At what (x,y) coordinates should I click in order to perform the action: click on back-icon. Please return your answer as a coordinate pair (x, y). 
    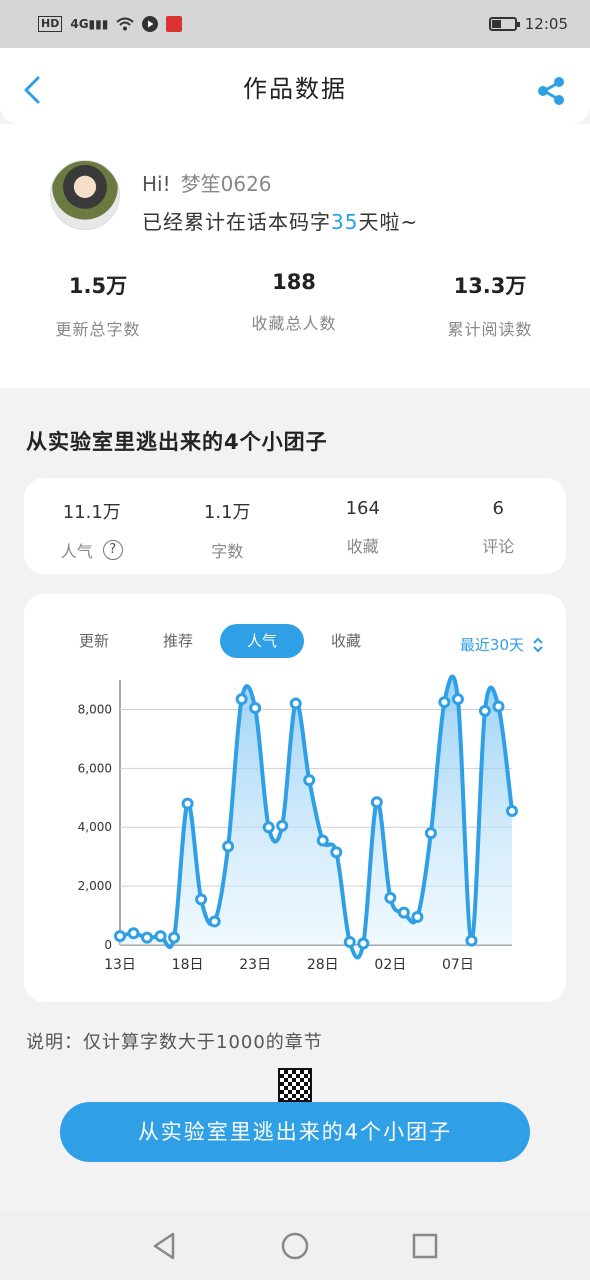
    Looking at the image, I should click on (32, 90).